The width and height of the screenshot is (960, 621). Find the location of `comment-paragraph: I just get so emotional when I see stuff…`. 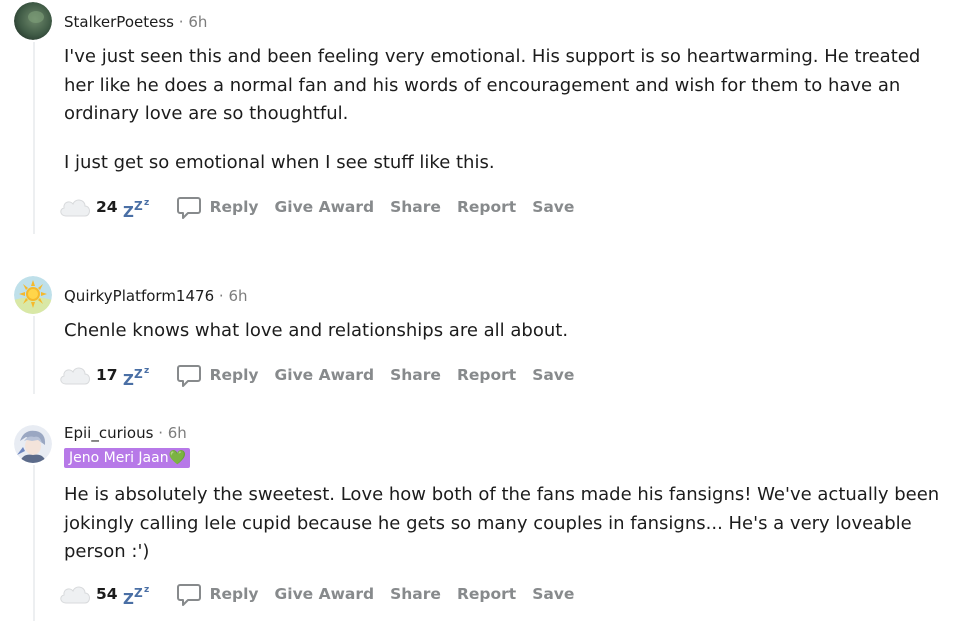

comment-paragraph: I just get so emotional when I see stuff… is located at coordinates (279, 162).